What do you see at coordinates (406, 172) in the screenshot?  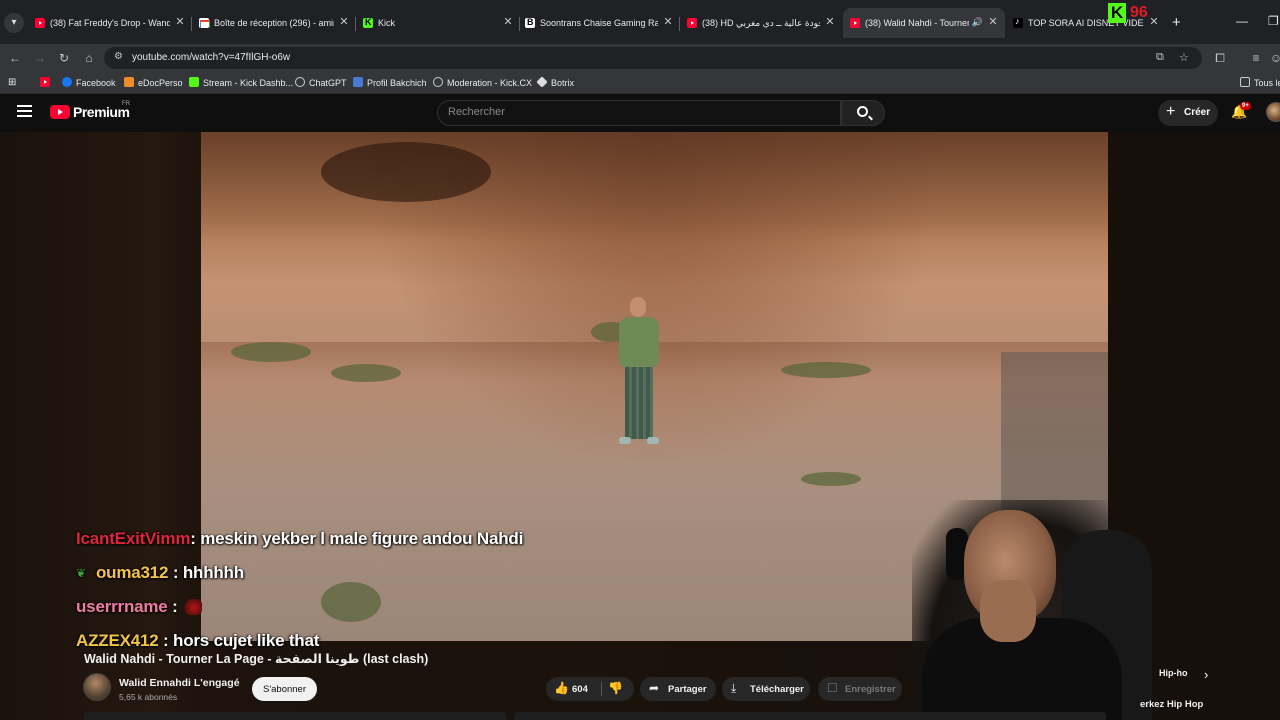 I see `video-scene-cave` at bounding box center [406, 172].